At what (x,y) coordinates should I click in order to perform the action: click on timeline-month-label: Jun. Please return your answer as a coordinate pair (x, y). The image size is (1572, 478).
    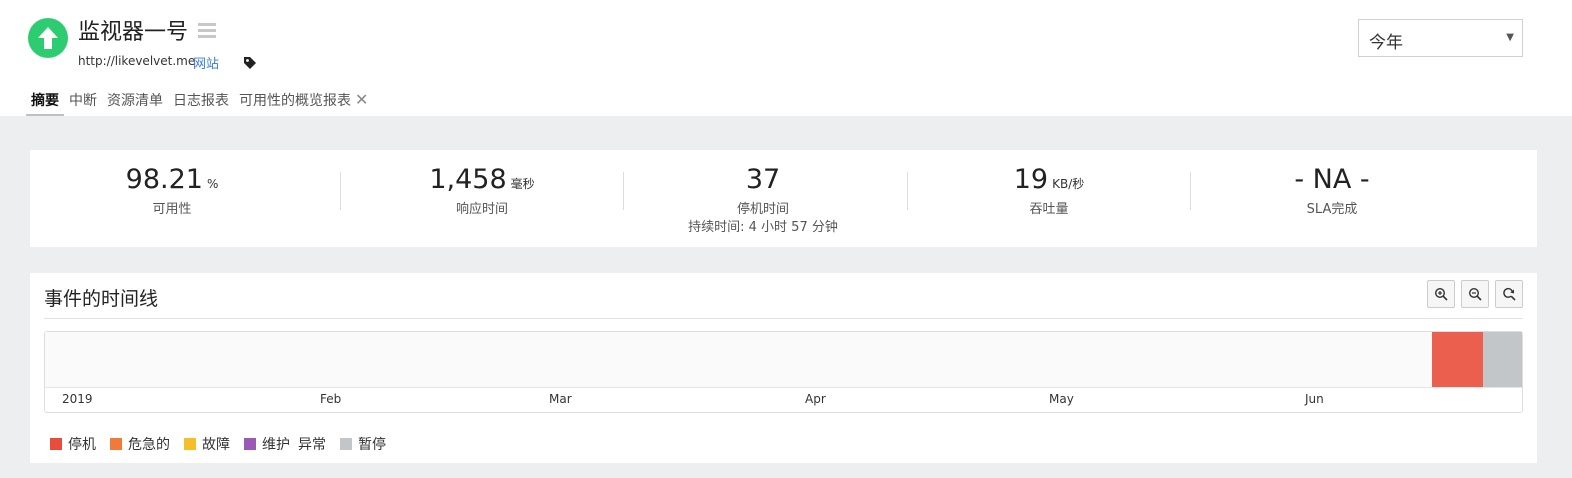
    Looking at the image, I should click on (1314, 399).